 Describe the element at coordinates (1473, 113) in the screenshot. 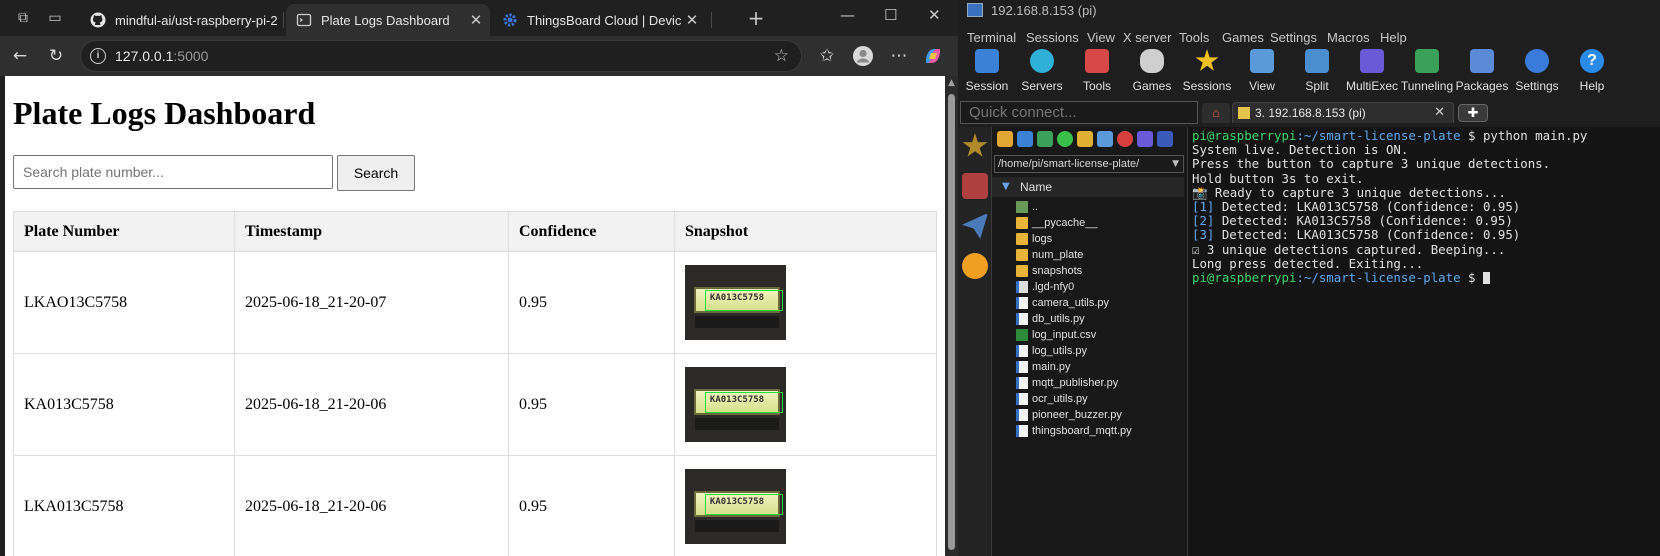

I see `new-tab-button: ✚` at that location.